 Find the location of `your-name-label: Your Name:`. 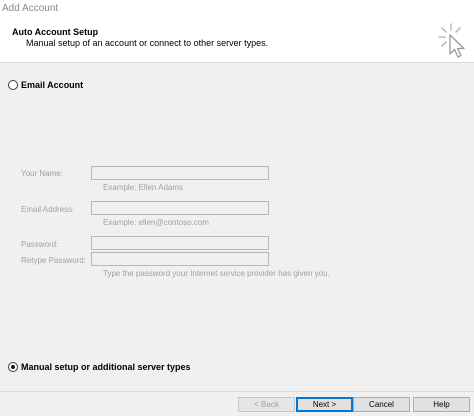

your-name-label: Your Name: is located at coordinates (42, 173).